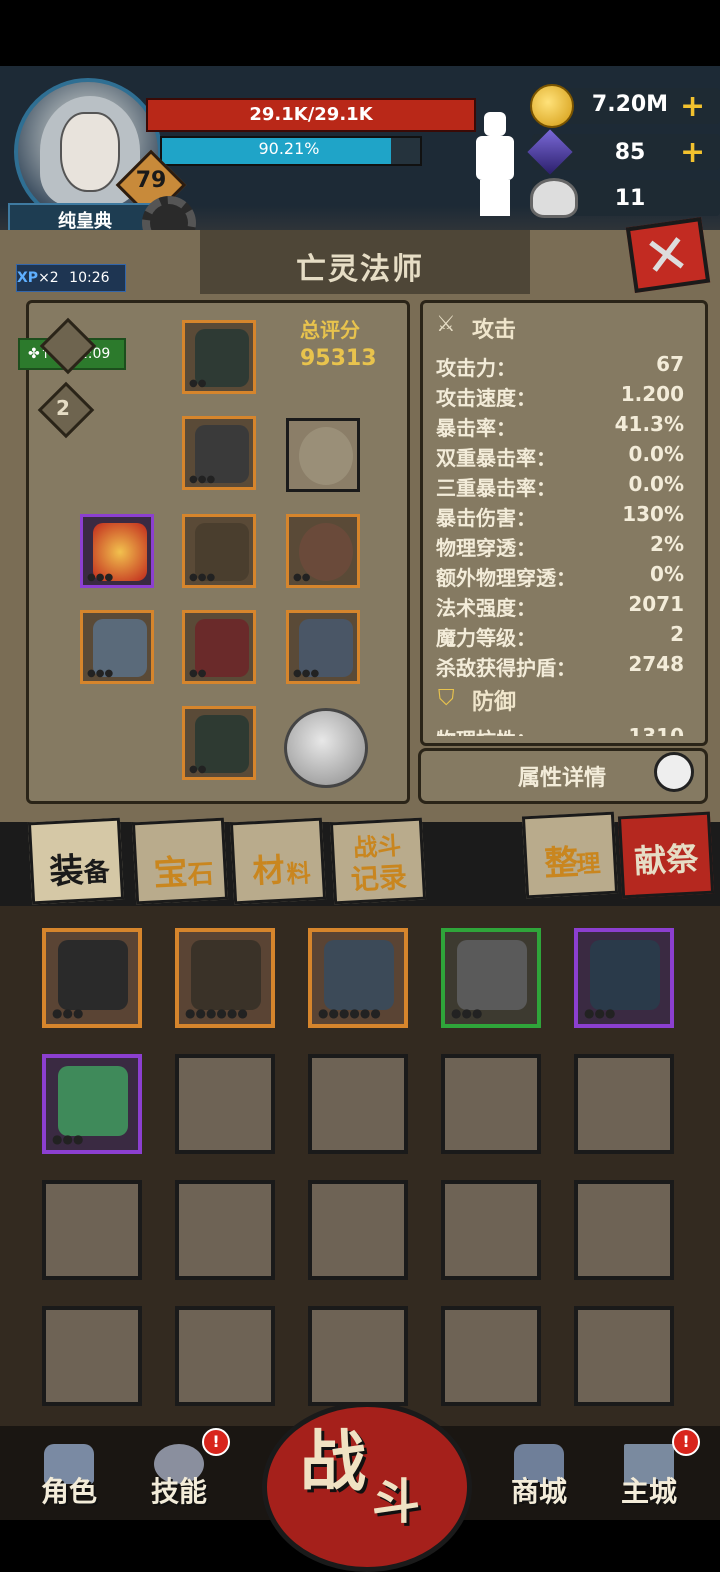 This screenshot has width=720, height=1572. I want to click on stat-value: 2071, so click(656, 604).